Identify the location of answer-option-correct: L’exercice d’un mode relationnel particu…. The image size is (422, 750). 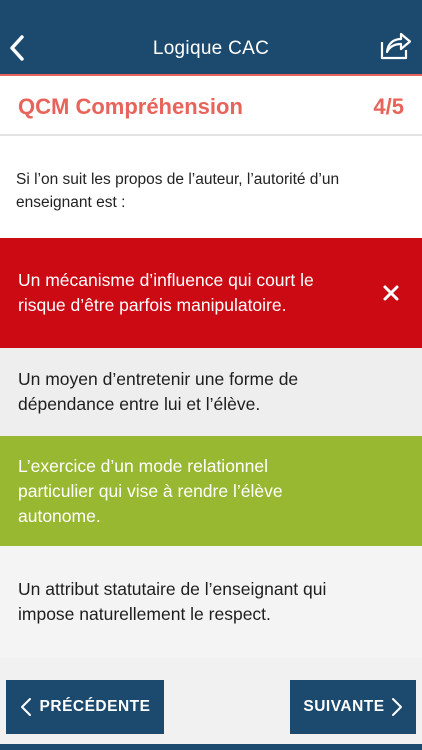
(211, 491).